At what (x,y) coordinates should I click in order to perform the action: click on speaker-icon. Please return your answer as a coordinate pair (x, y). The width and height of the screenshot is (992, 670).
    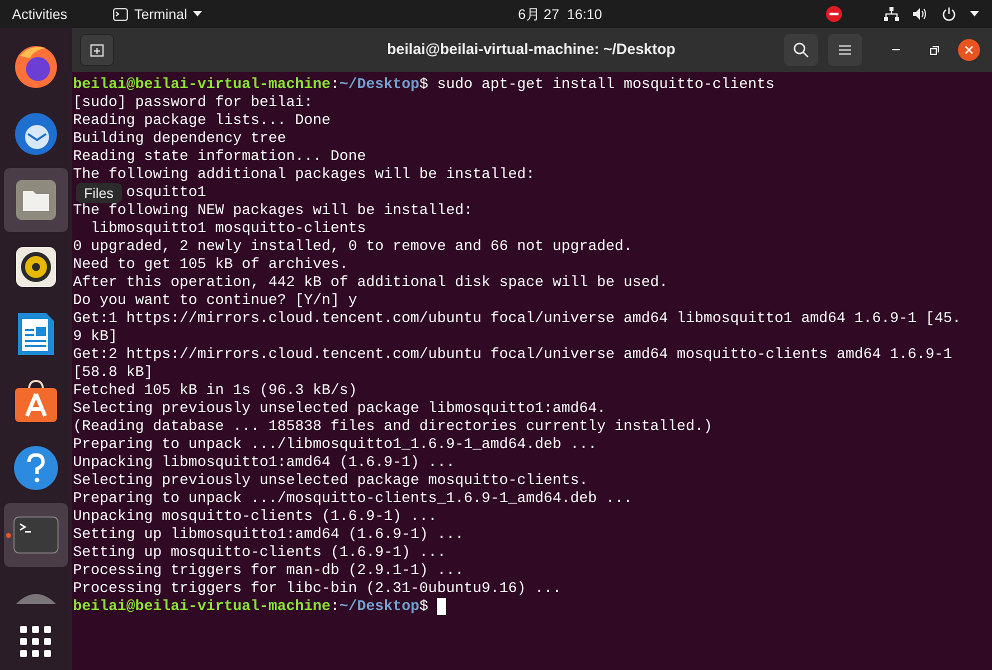
    Looking at the image, I should click on (36, 267).